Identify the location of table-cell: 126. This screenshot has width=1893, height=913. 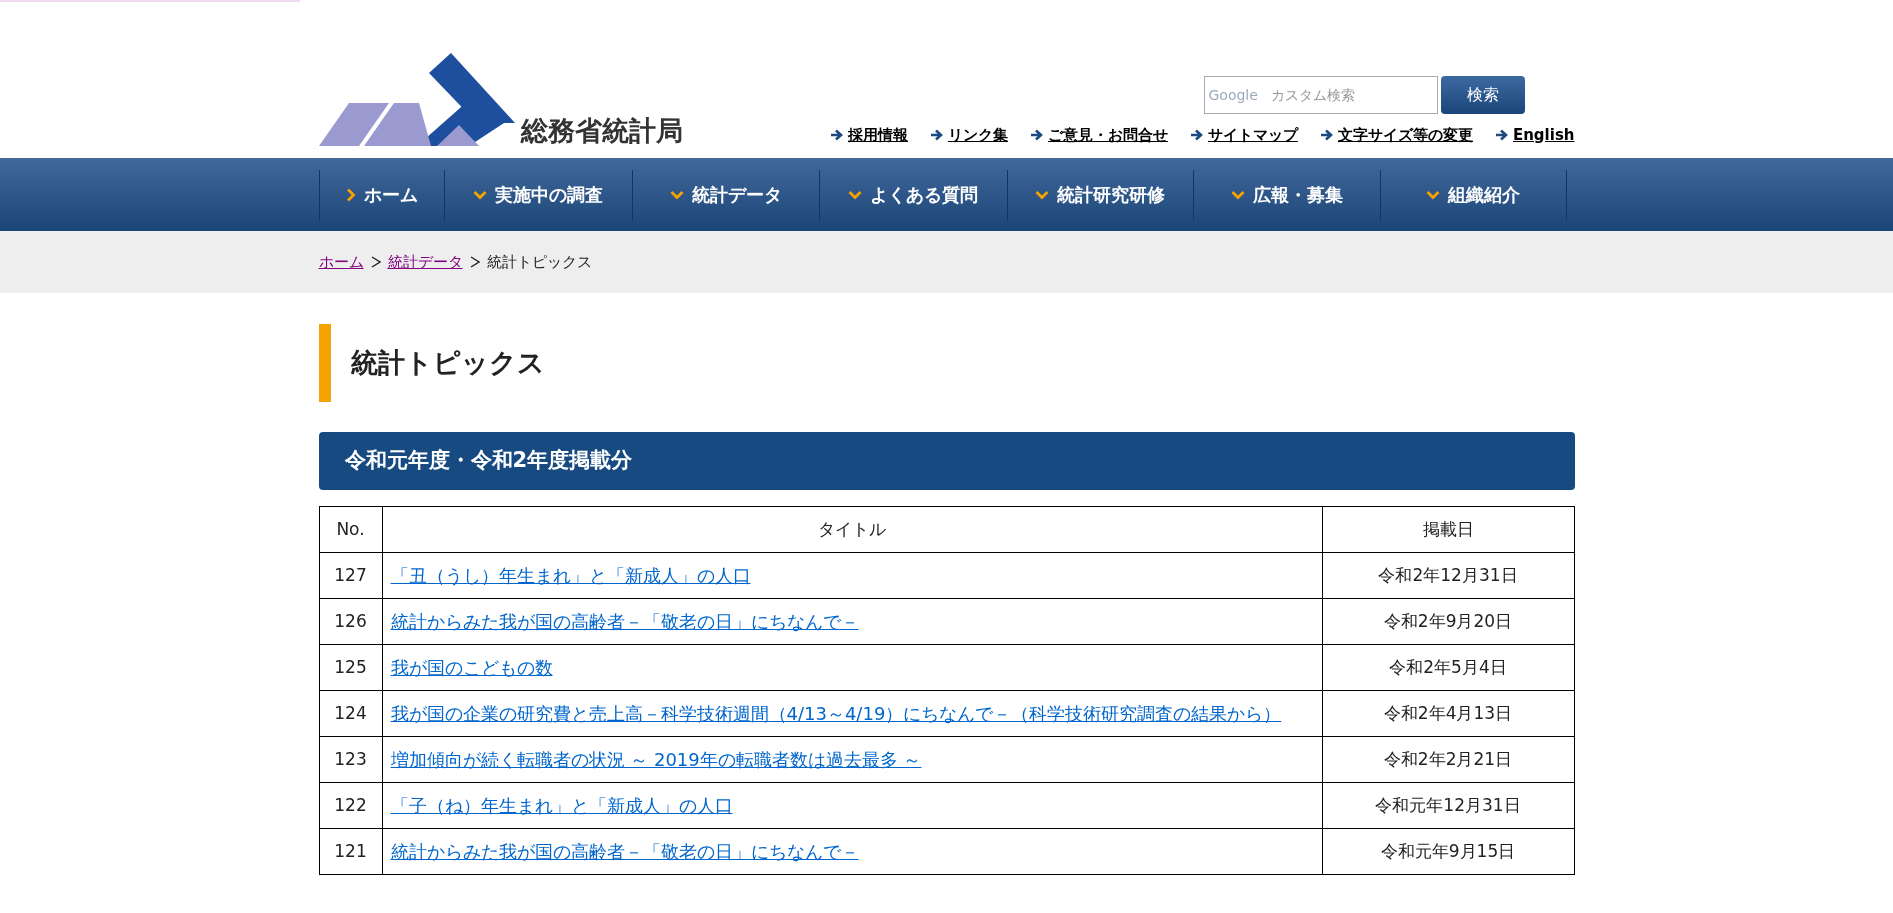
(350, 621).